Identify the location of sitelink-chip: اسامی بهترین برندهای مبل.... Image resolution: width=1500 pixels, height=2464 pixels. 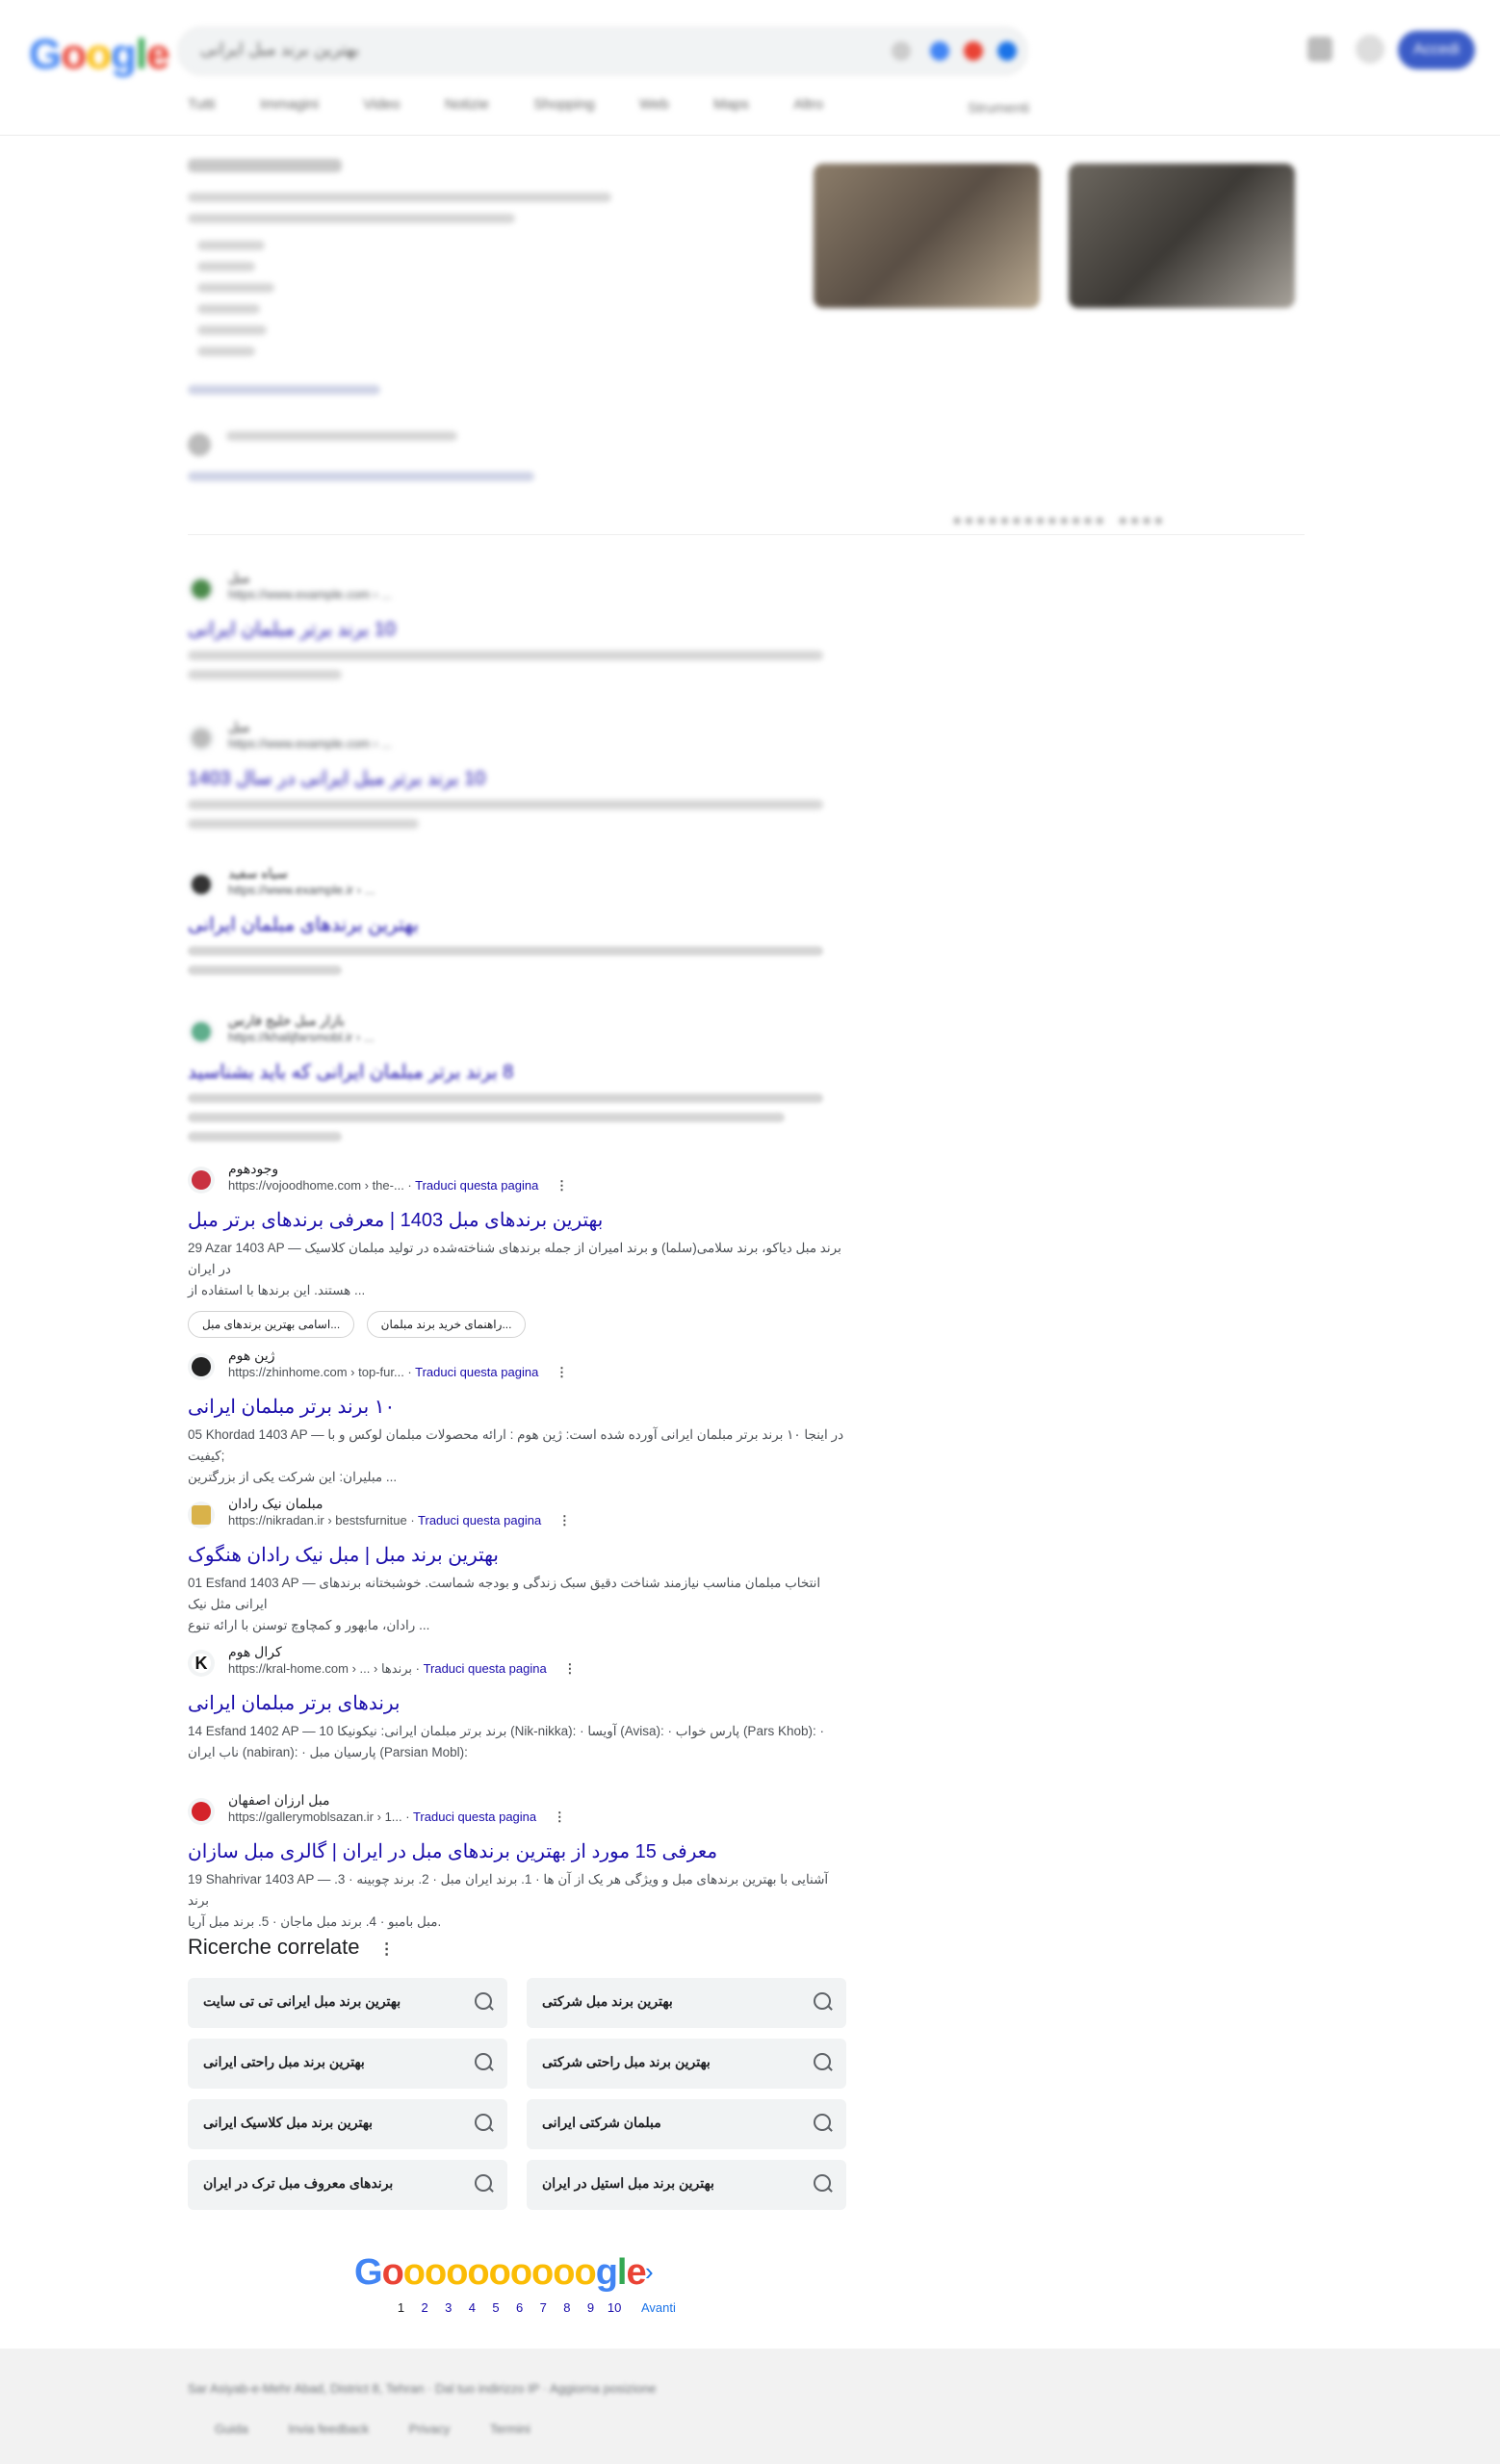
(271, 1324).